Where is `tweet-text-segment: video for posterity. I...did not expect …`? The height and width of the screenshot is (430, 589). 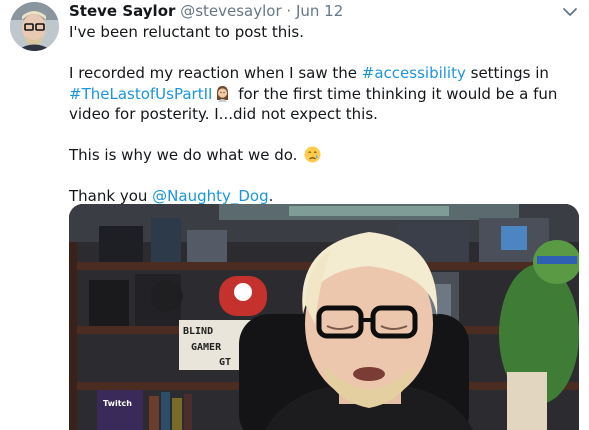
tweet-text-segment: video for posterity. I...did not expect … is located at coordinates (223, 114).